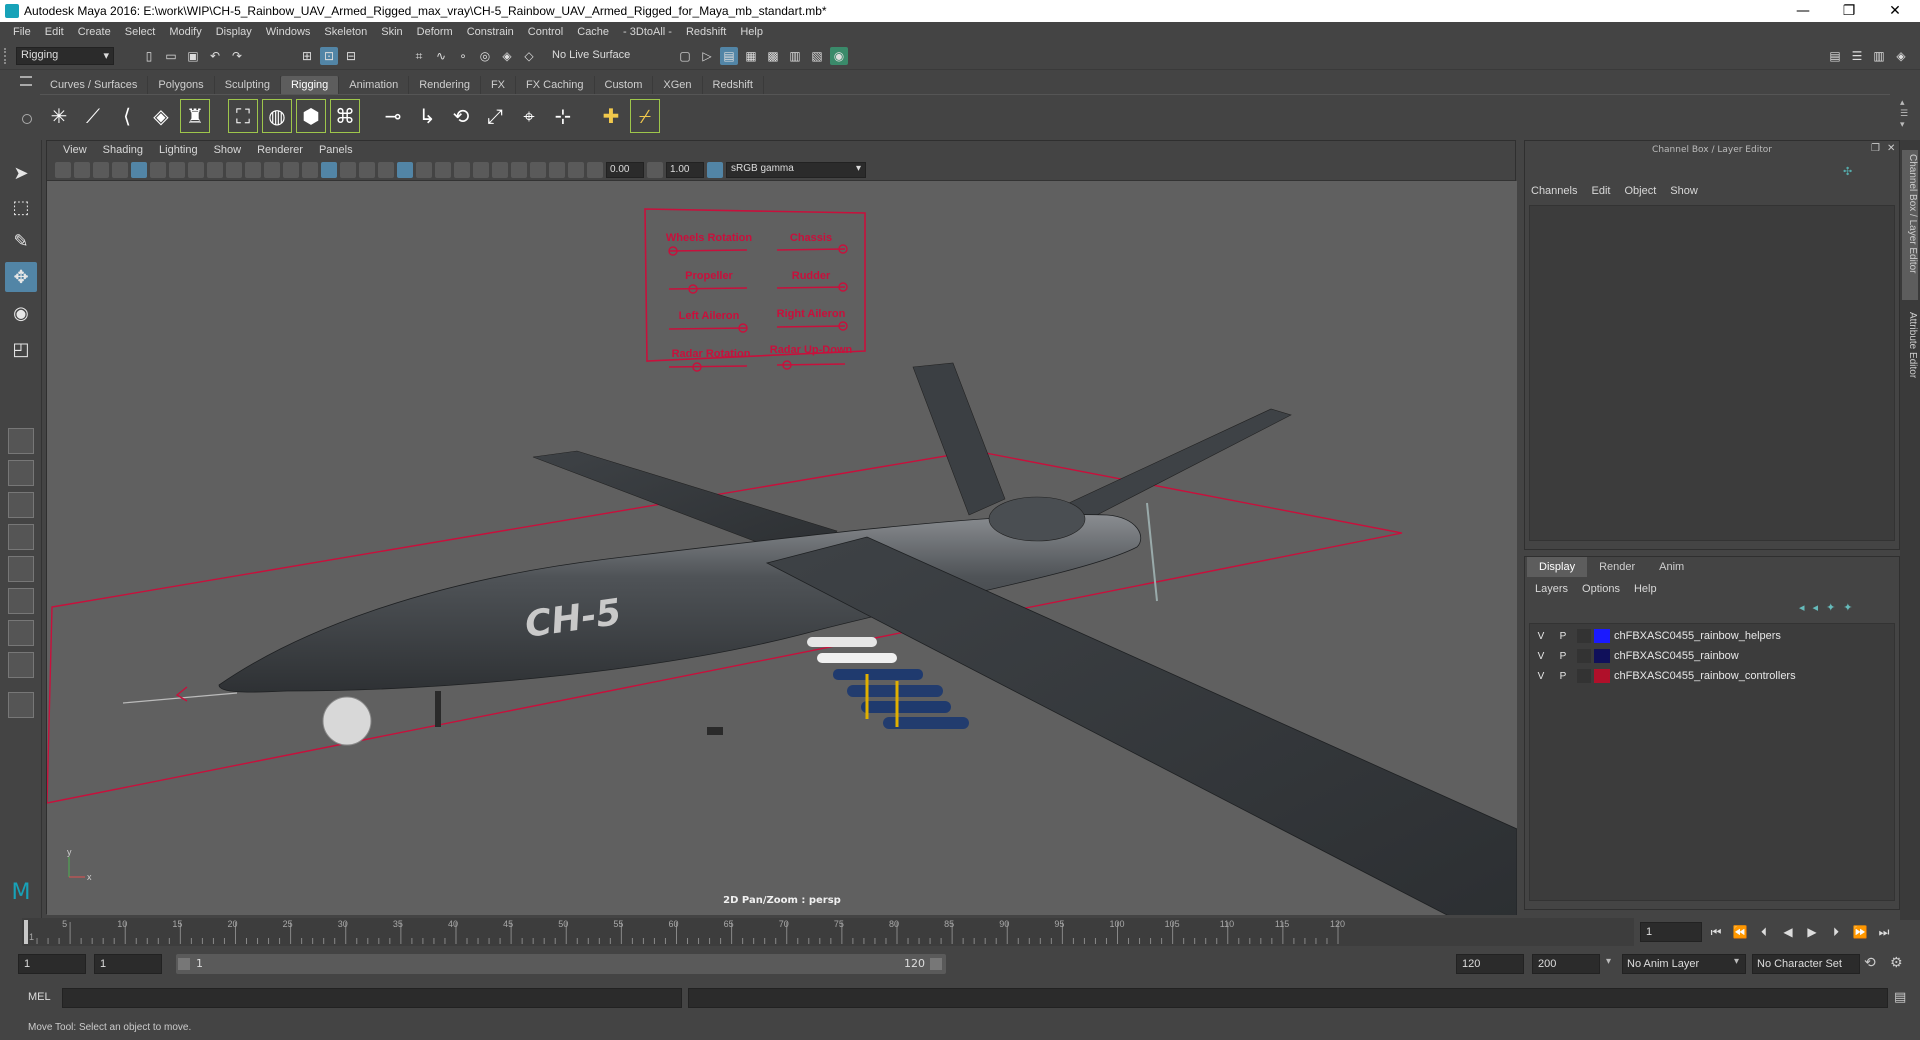 The height and width of the screenshot is (1040, 1920). Describe the element at coordinates (310, 169) in the screenshot. I see `wireframe-icon` at that location.